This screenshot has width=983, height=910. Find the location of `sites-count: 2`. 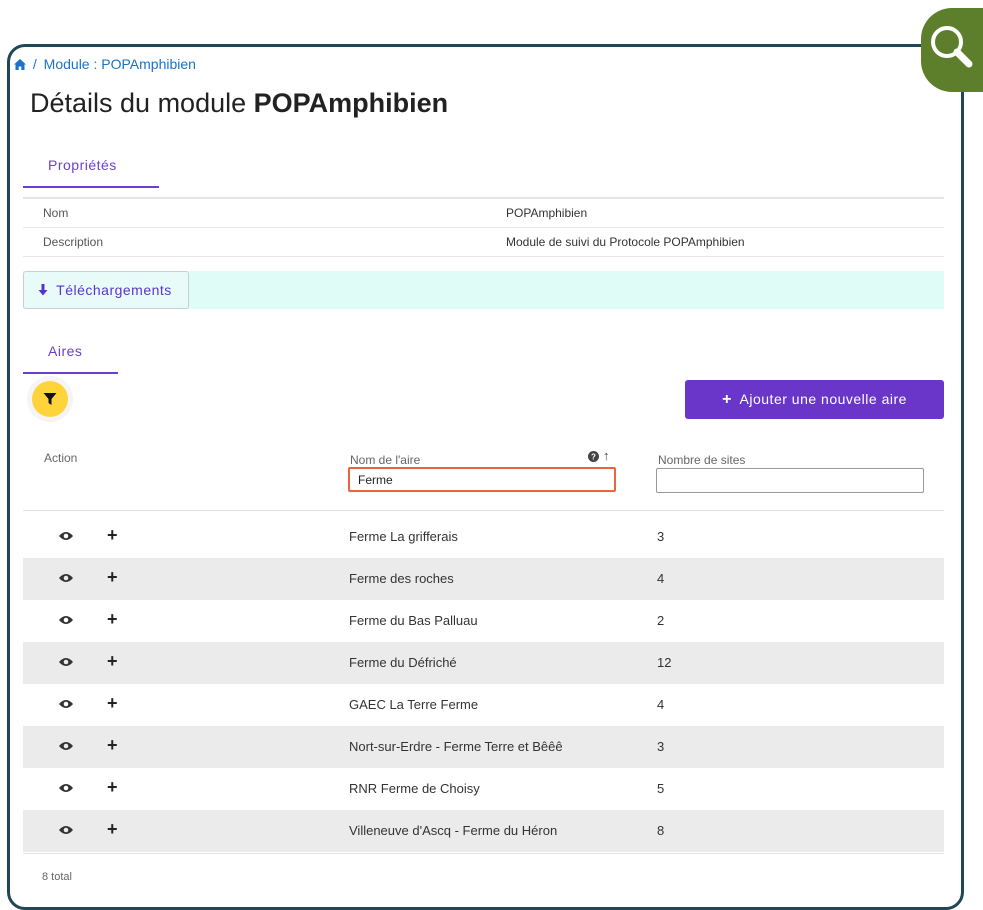

sites-count: 2 is located at coordinates (661, 620).